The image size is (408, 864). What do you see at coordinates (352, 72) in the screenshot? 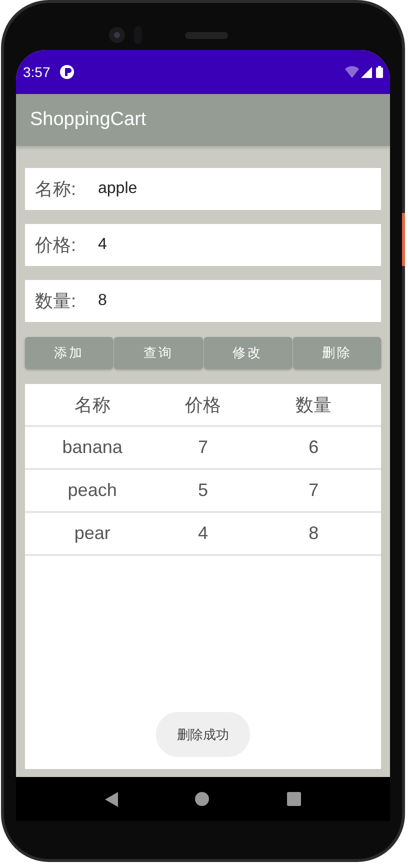
I see `wifi-icon` at bounding box center [352, 72].